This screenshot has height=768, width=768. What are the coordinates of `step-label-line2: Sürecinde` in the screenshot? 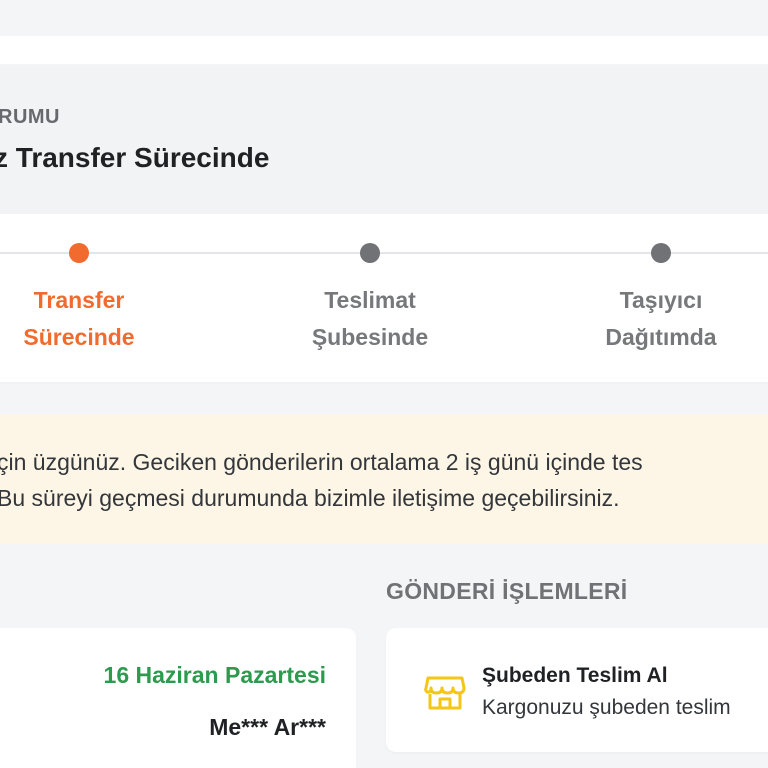 It's located at (79, 337).